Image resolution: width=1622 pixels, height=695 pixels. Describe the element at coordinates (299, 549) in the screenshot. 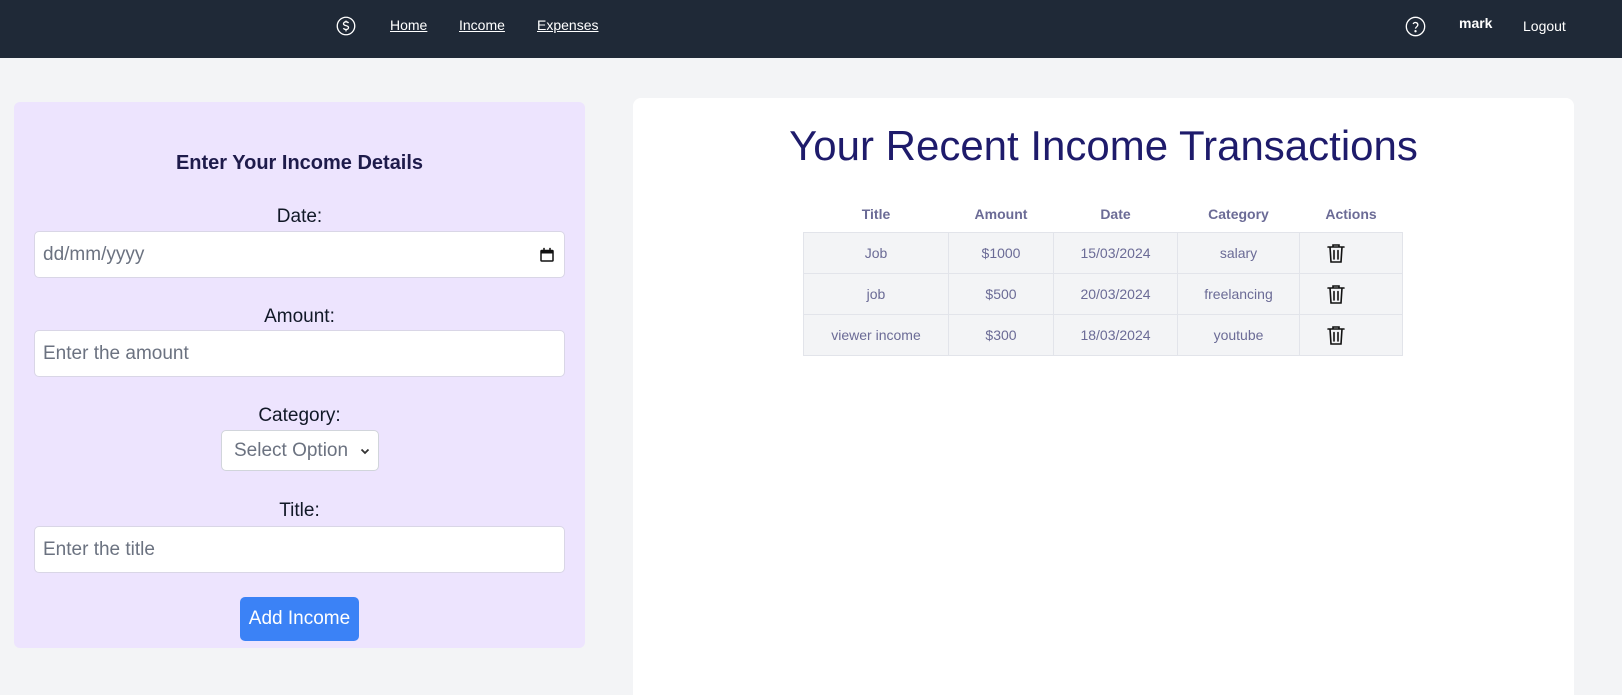

I see `title-field: Enter the title` at that location.